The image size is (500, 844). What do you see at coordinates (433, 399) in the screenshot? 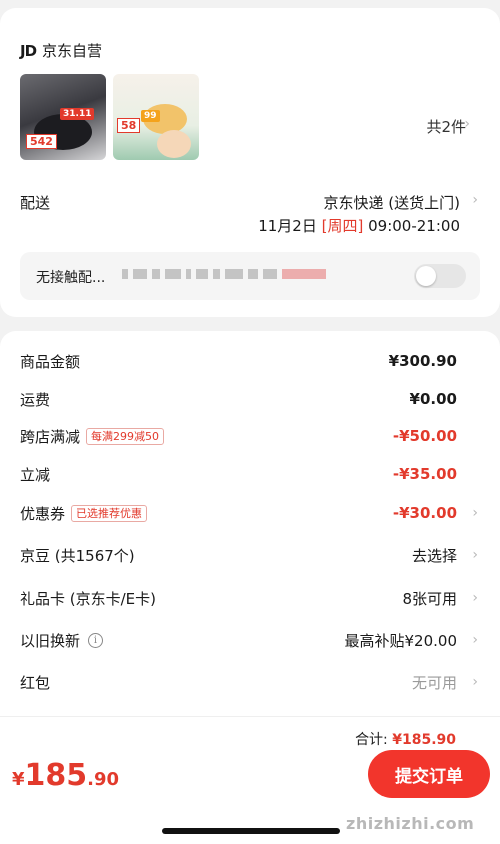
I see `shipping-value: ¥0.00` at bounding box center [433, 399].